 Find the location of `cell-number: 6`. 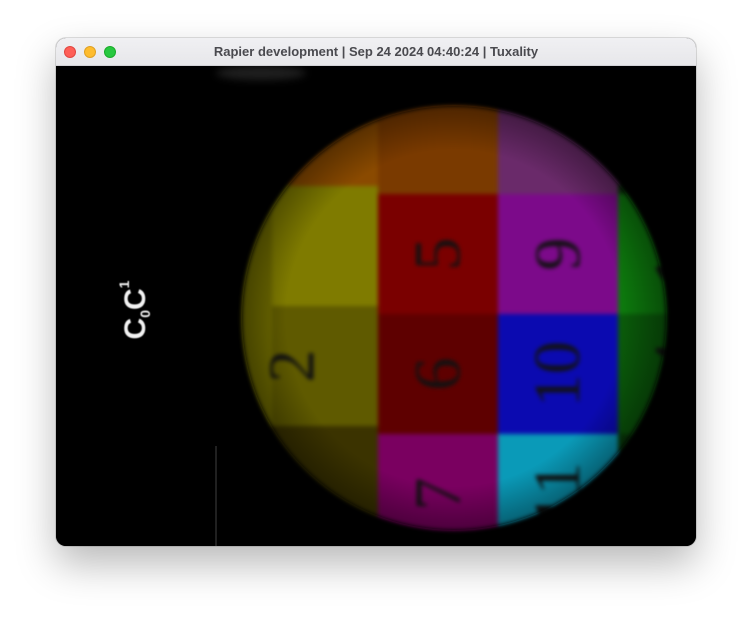

cell-number: 6 is located at coordinates (437, 374).